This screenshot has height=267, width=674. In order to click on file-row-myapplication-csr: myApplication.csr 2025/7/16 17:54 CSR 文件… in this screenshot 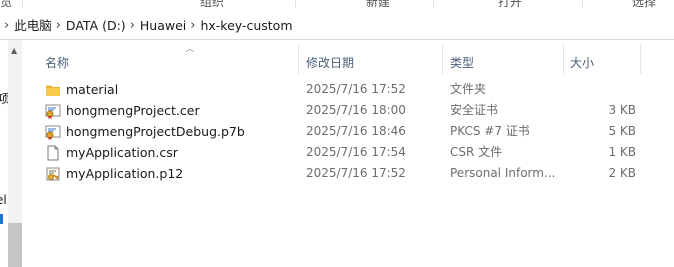, I will do `click(348, 152)`.